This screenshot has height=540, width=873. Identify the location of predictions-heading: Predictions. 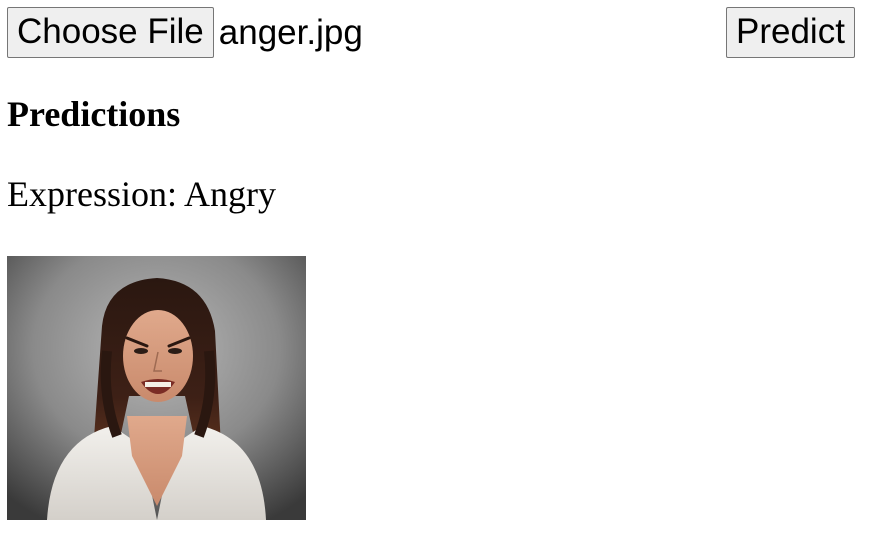
(94, 114).